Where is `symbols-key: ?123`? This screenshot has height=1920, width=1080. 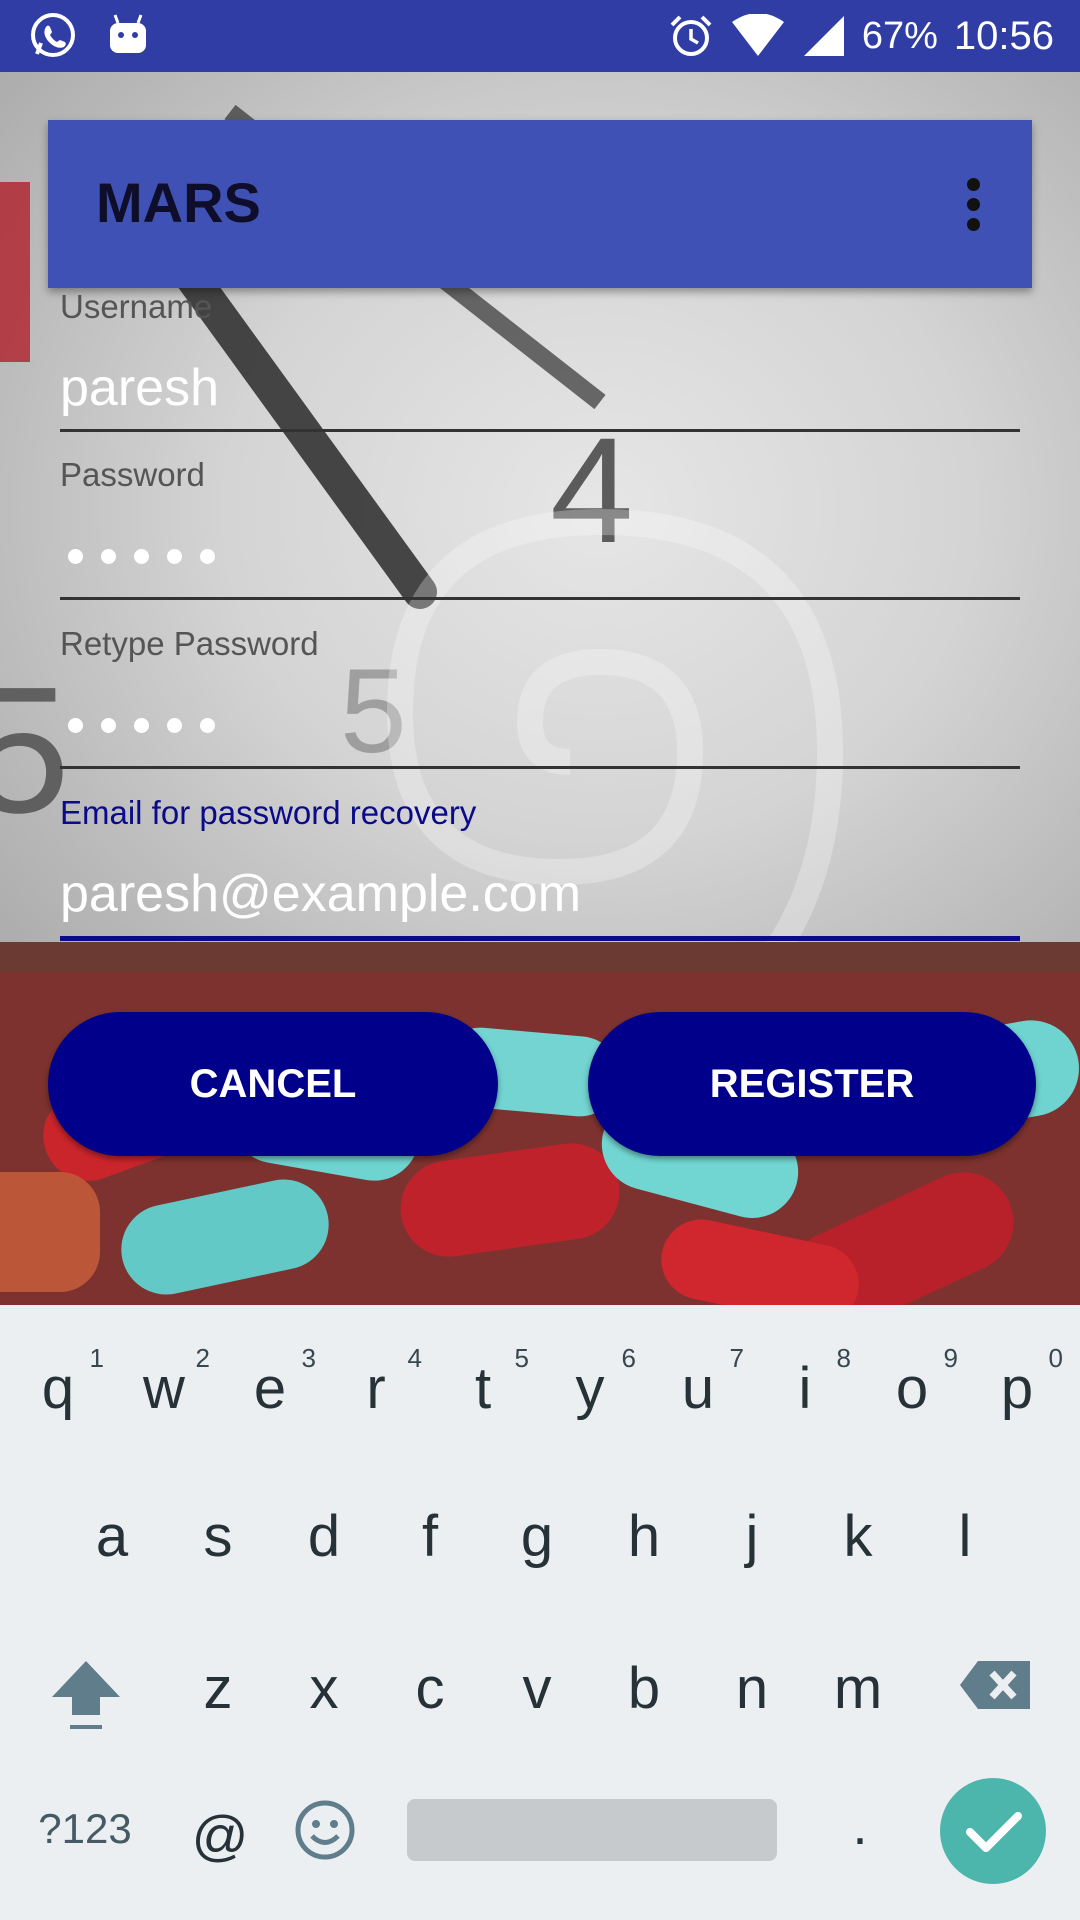 symbols-key: ?123 is located at coordinates (85, 1829).